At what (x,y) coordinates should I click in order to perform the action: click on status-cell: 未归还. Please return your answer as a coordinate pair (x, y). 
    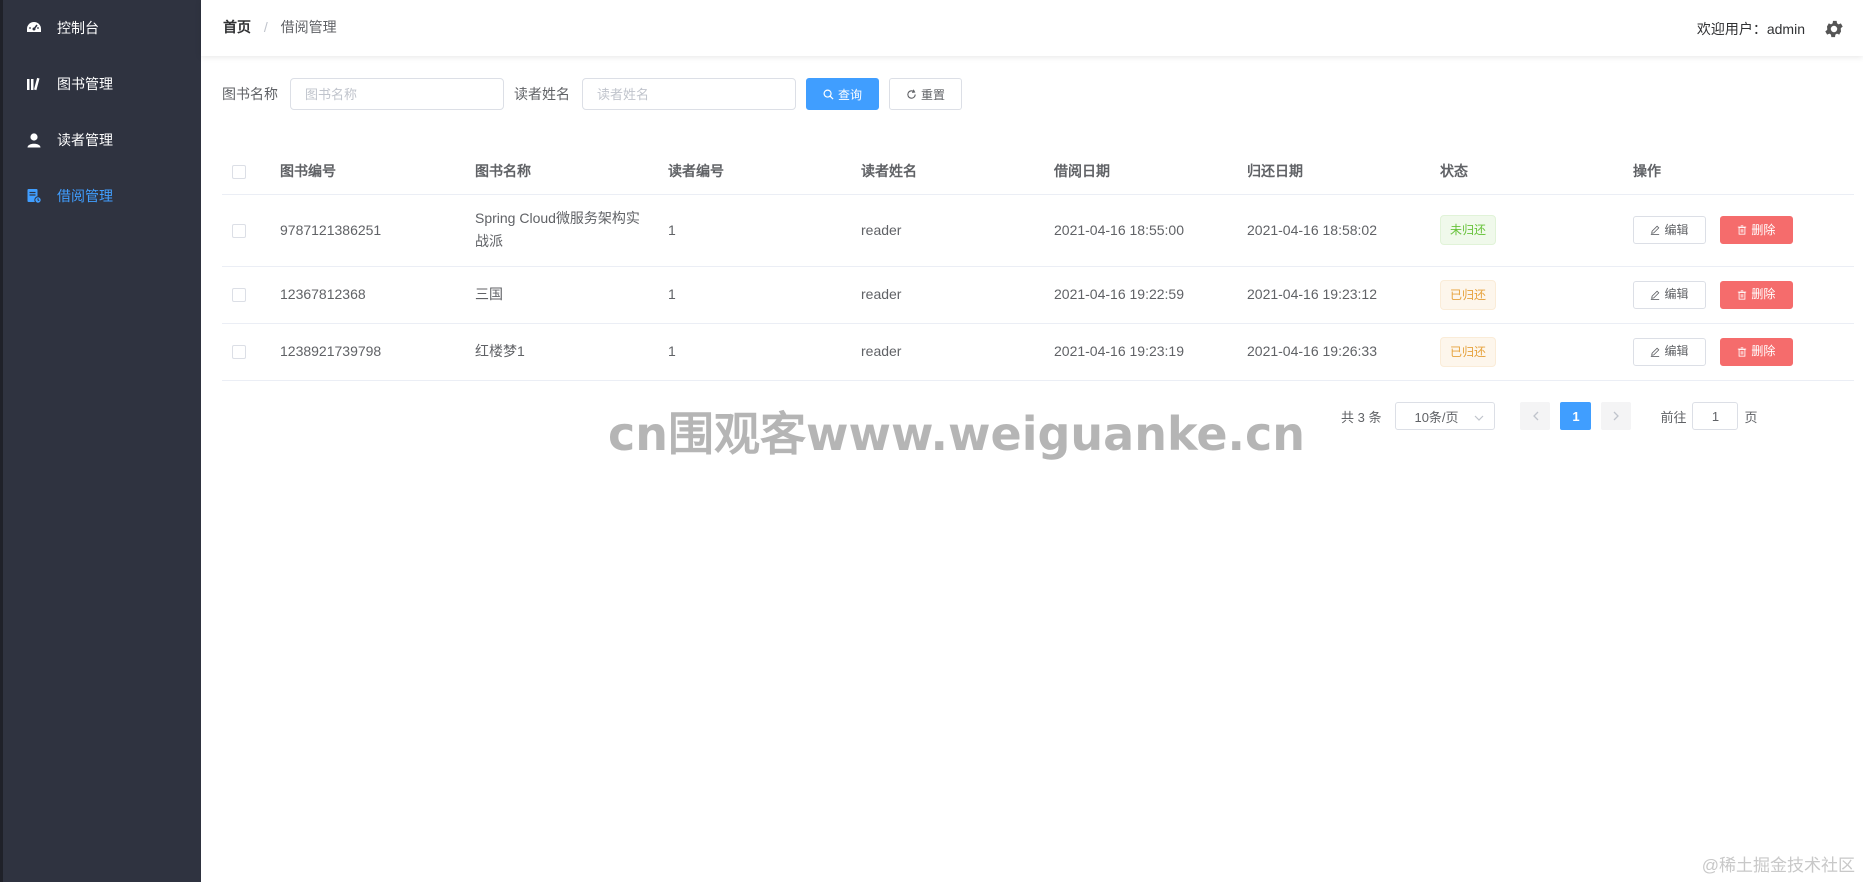
    Looking at the image, I should click on (1526, 230).